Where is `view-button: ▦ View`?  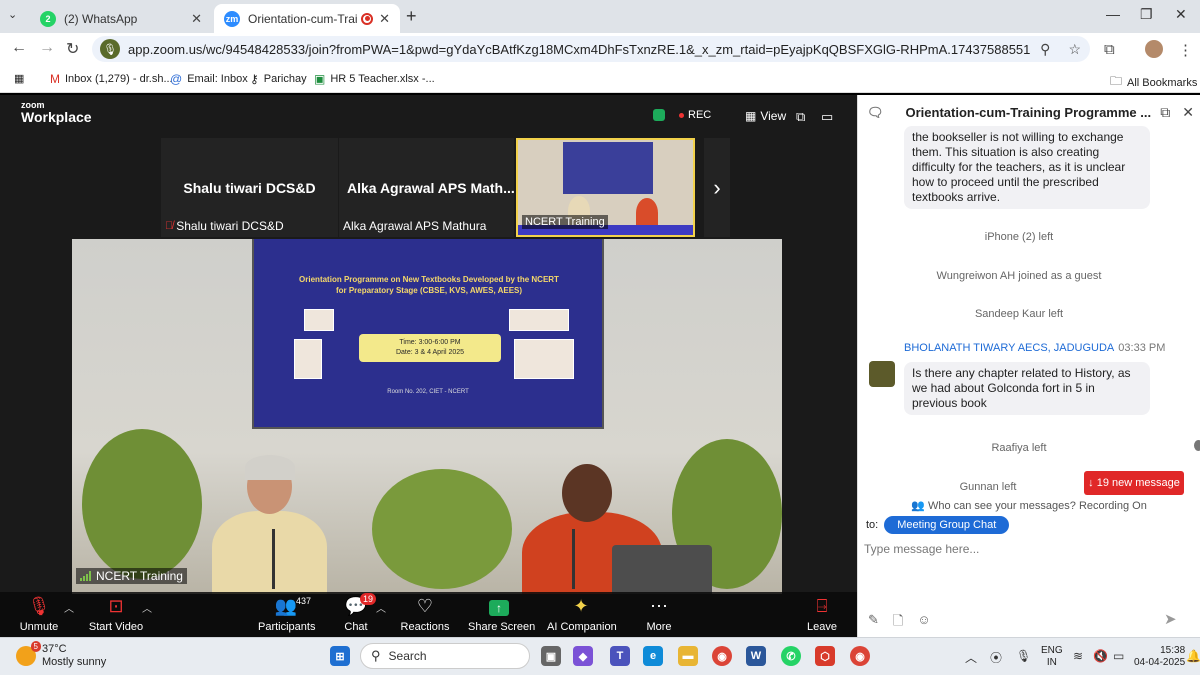
view-button: ▦ View is located at coordinates (765, 116).